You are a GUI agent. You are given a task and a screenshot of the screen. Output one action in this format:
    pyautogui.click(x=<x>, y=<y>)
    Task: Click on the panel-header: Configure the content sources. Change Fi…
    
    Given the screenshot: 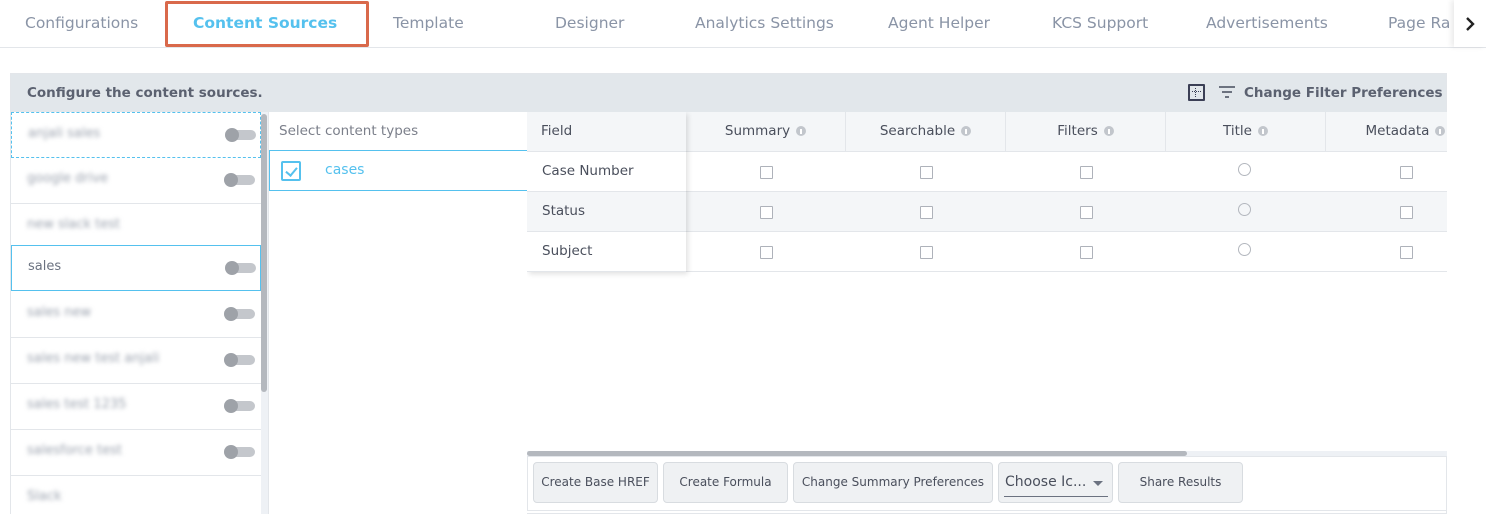 What is the action you would take?
    pyautogui.click(x=728, y=93)
    